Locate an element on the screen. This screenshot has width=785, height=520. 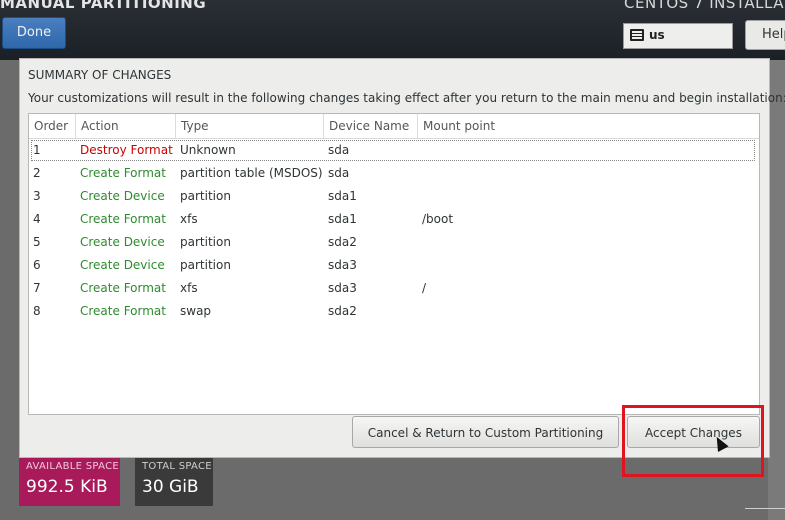
type-cell: swap is located at coordinates (196, 311).